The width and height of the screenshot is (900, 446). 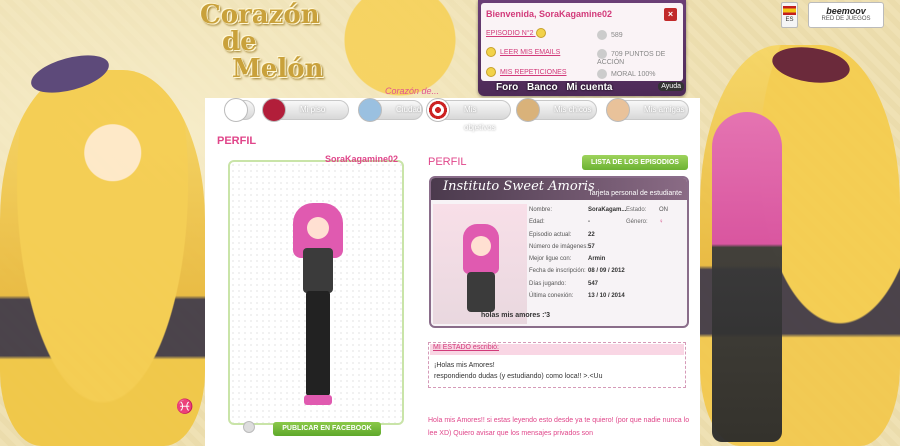 I want to click on character-art-top, so click(x=400, y=50).